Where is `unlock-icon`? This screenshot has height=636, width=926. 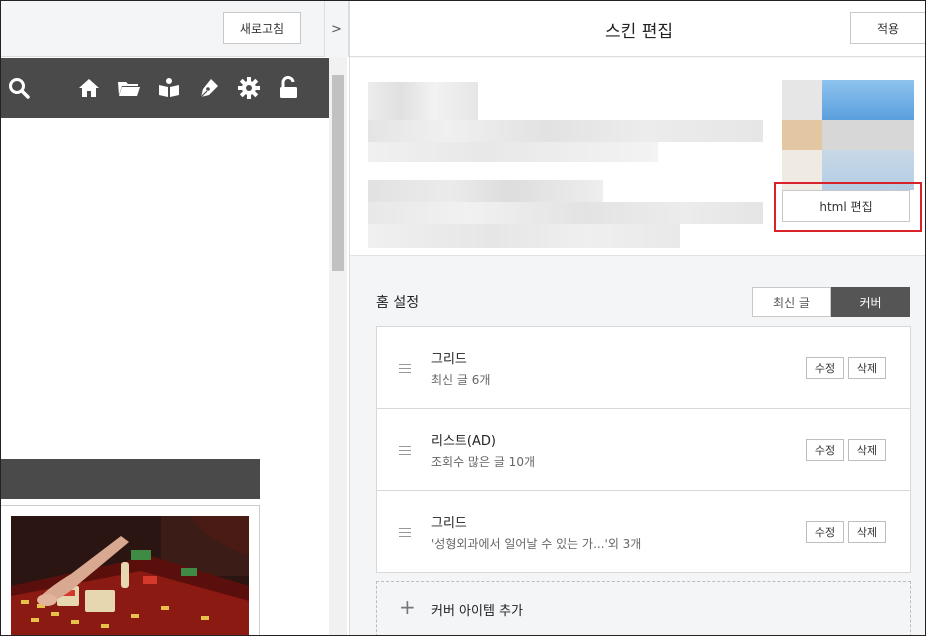
unlock-icon is located at coordinates (289, 88).